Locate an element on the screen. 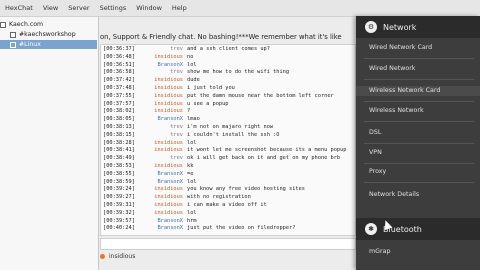 The image size is (480, 270). chat-row: [00:38:28] insidious lol is located at coordinates (150, 143).